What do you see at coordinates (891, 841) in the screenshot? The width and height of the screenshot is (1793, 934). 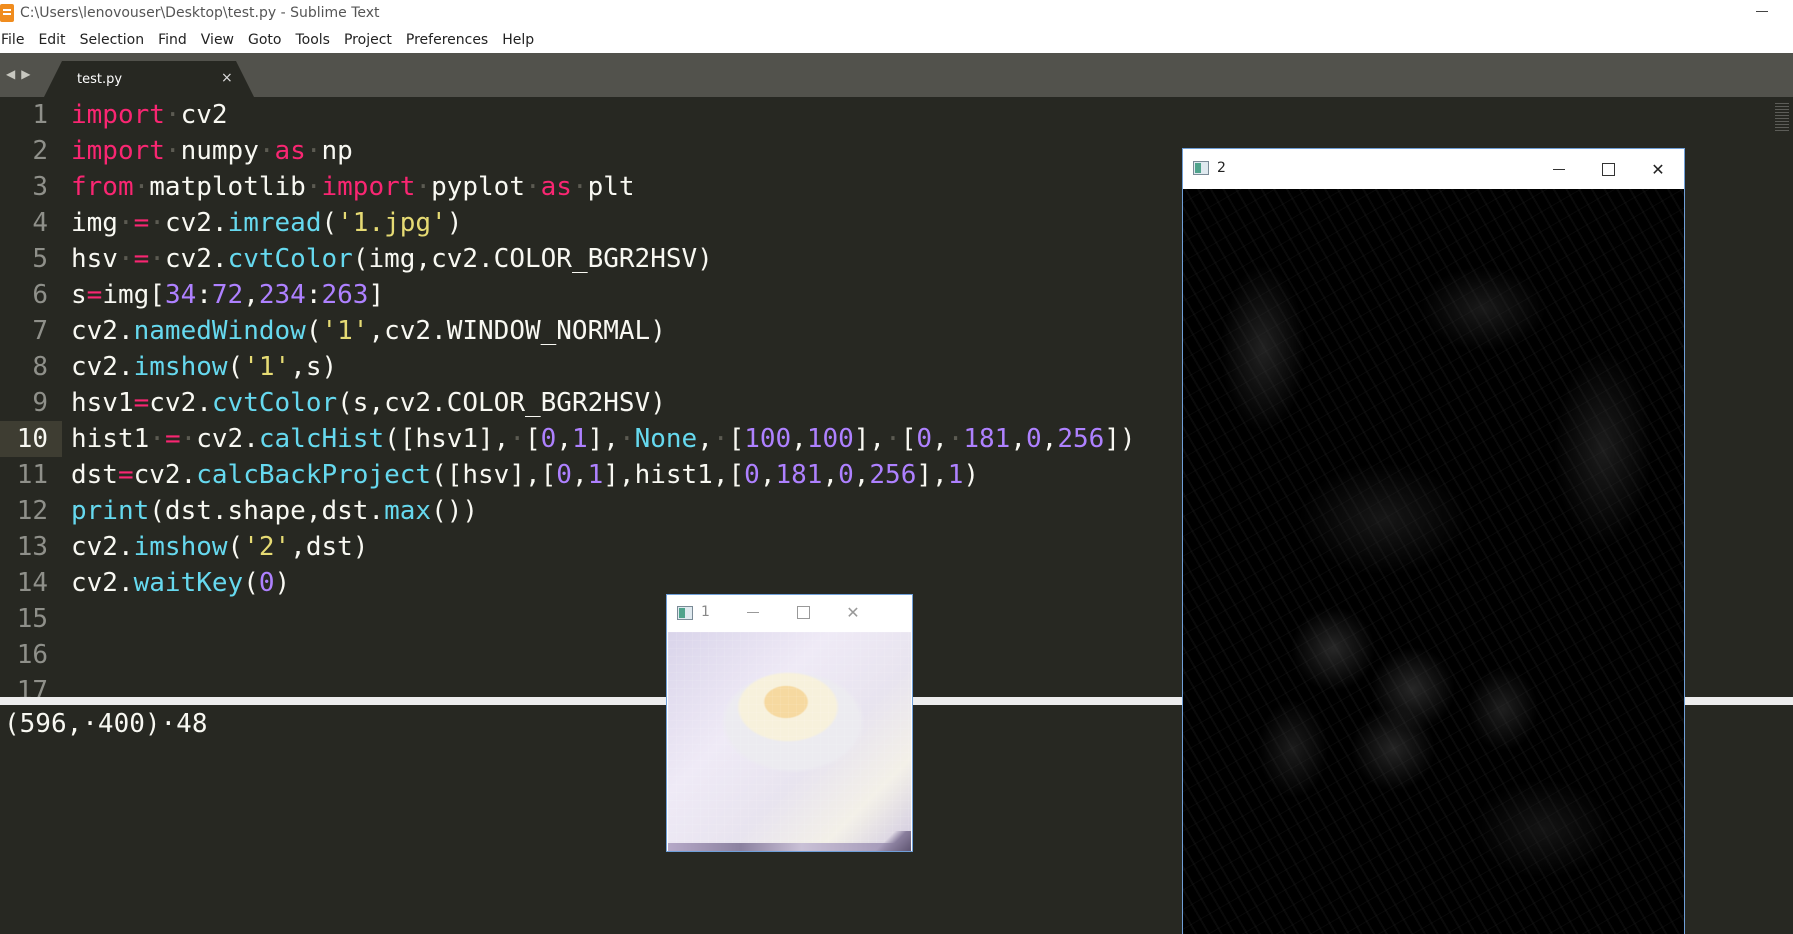 I see `roi-image-corner` at bounding box center [891, 841].